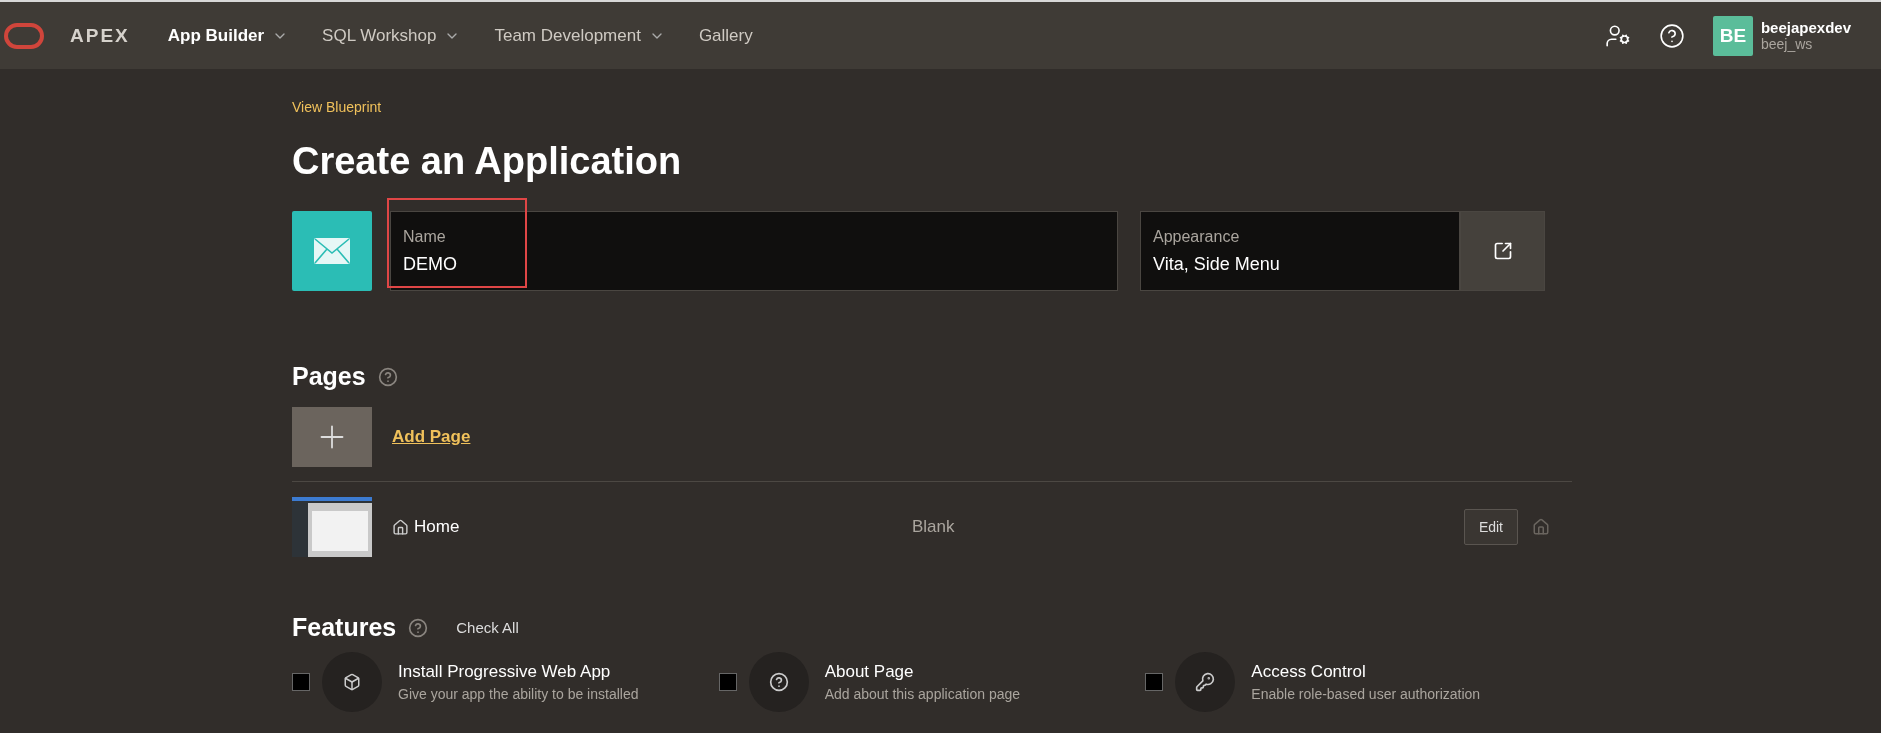 This screenshot has width=1881, height=733. What do you see at coordinates (228, 35) in the screenshot?
I see `nav-menu: App Builder` at bounding box center [228, 35].